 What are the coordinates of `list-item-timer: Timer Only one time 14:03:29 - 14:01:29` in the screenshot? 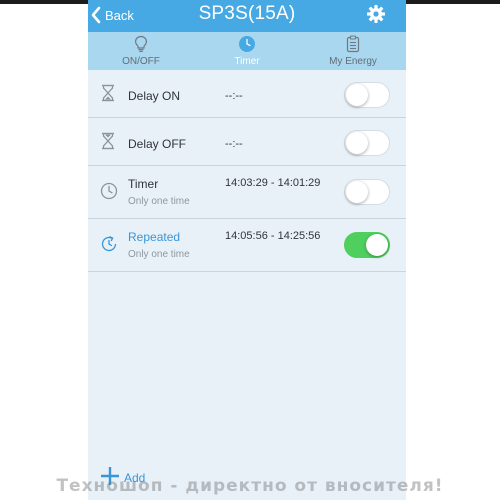 It's located at (247, 192).